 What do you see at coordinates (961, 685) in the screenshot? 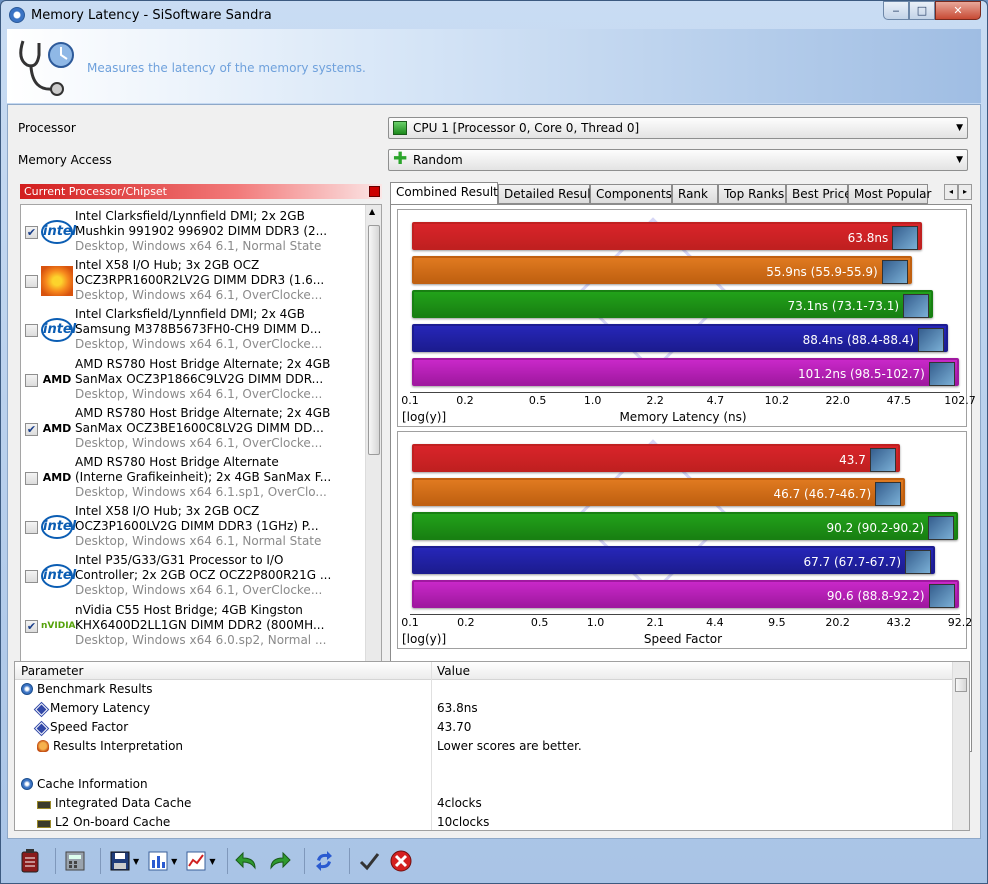
I see `grid-scroll-thumb` at bounding box center [961, 685].